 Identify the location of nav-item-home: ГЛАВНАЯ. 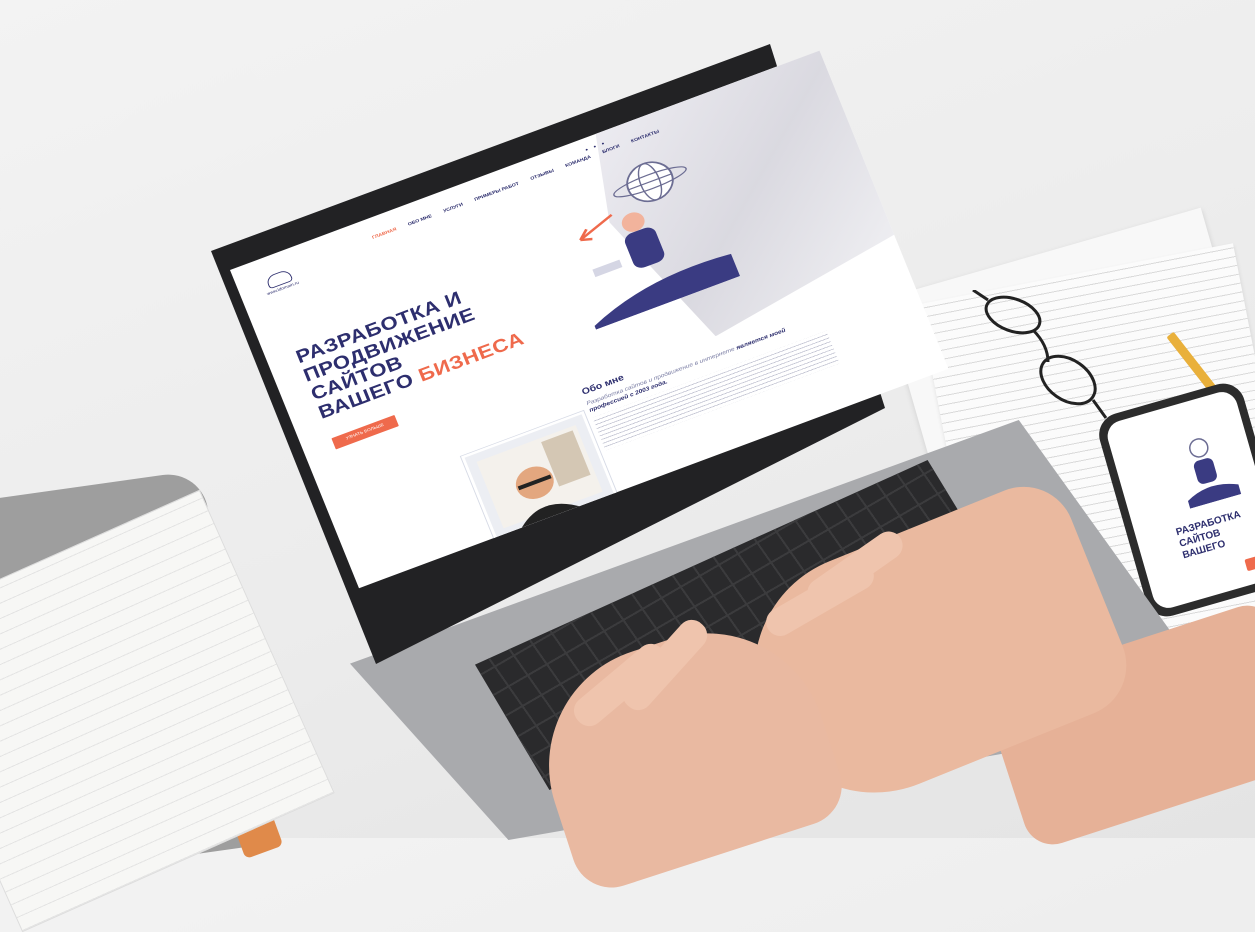
(385, 233).